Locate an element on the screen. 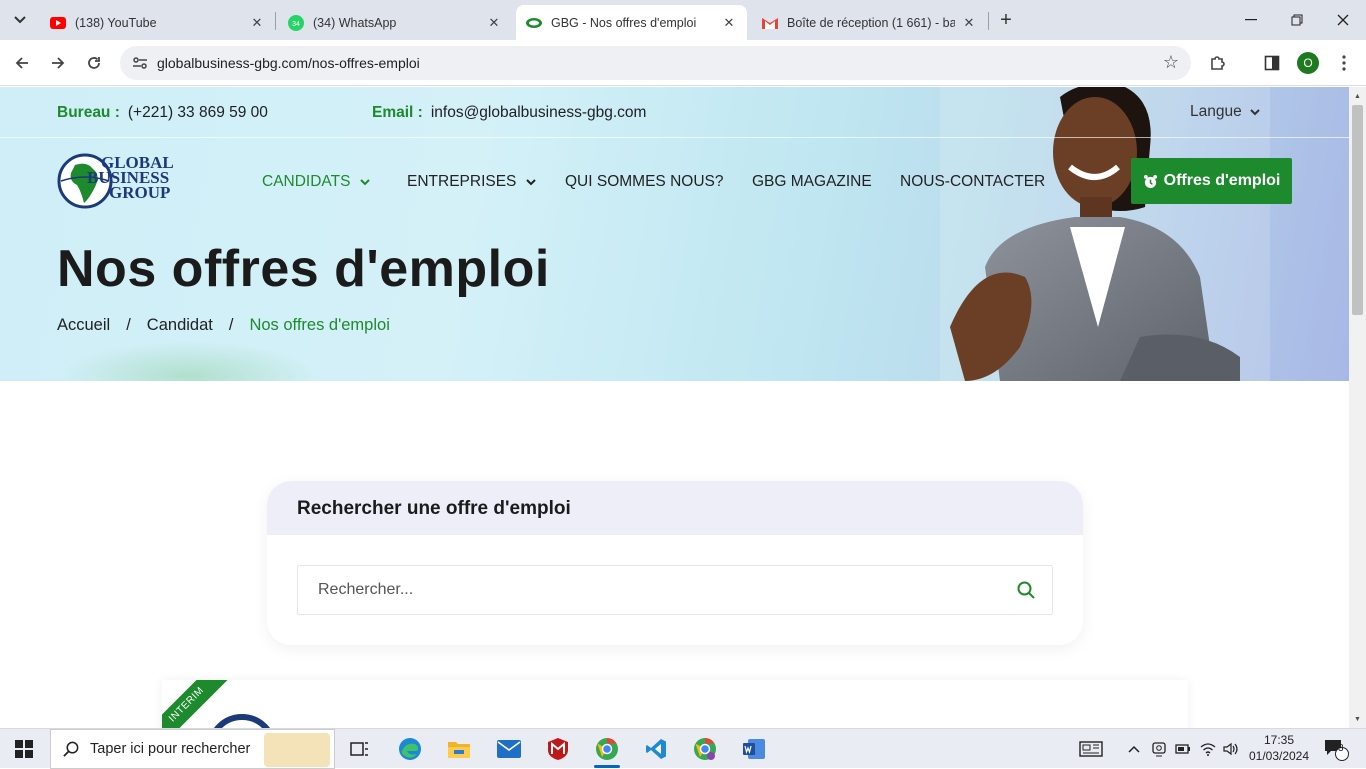 The image size is (1366, 769). language-selector: Langue is located at coordinates (1225, 112).